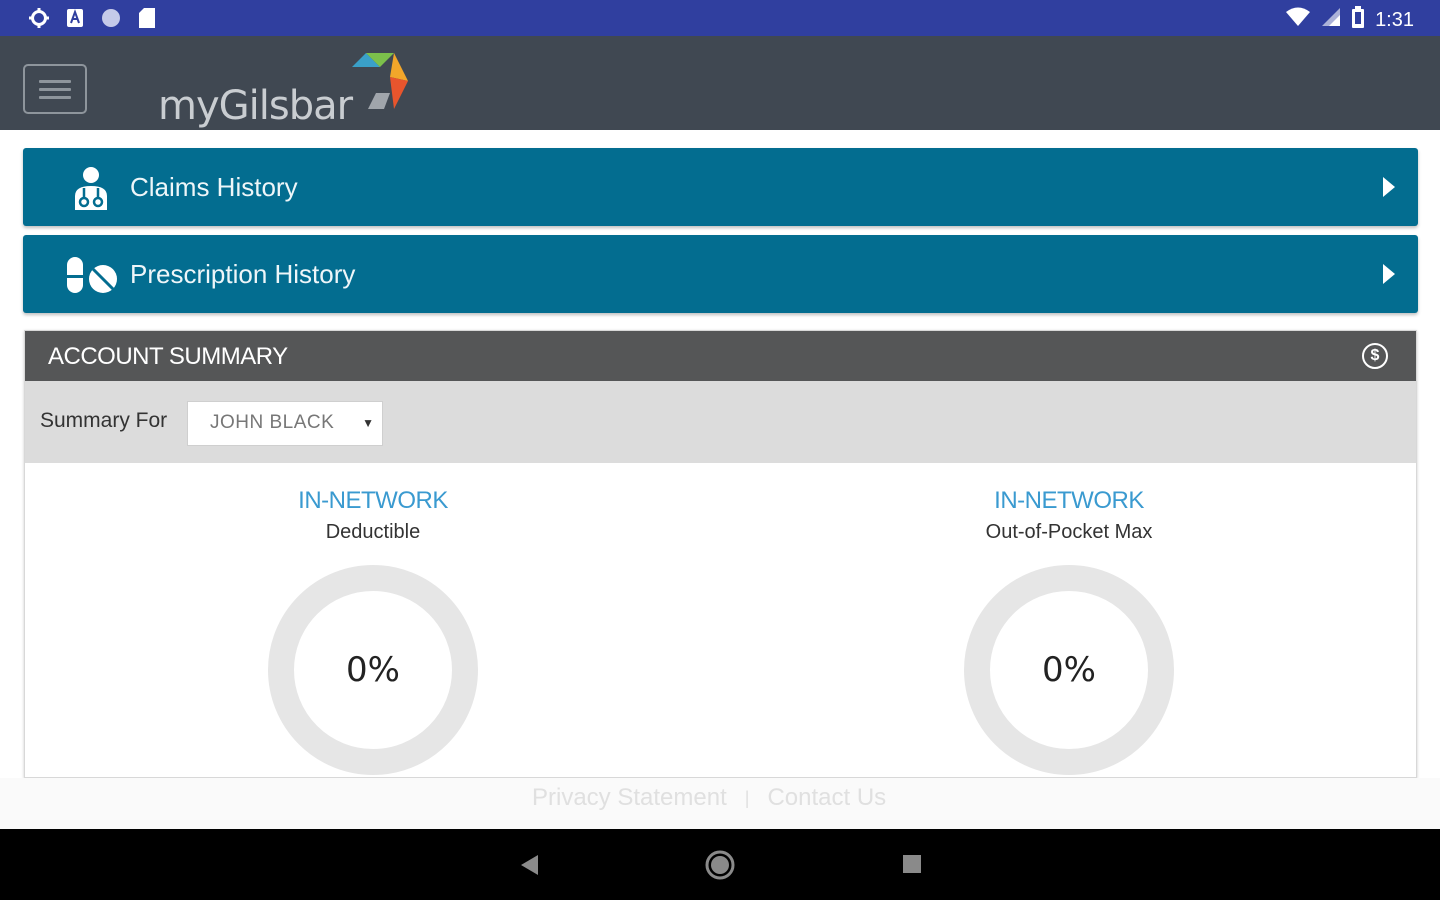  Describe the element at coordinates (529, 867) in the screenshot. I see `back-icon` at that location.